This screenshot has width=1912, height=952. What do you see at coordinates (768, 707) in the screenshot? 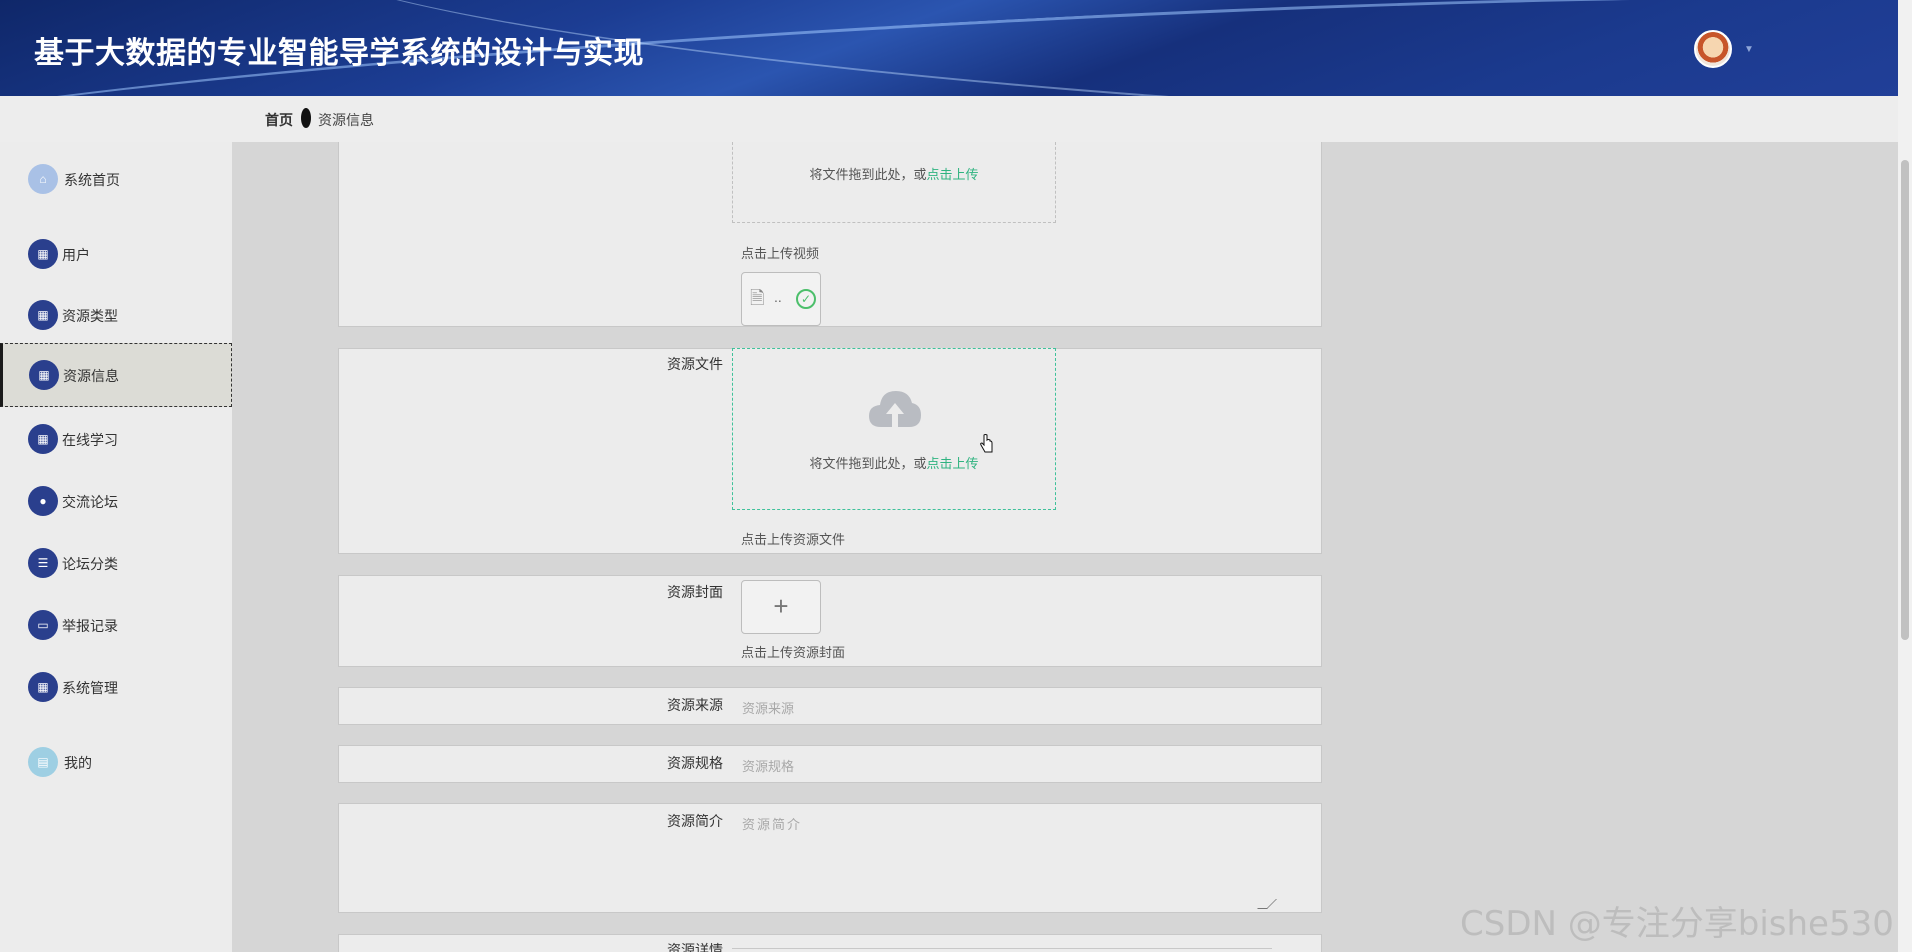
I see `resource-source-input: 资源来源` at bounding box center [768, 707].